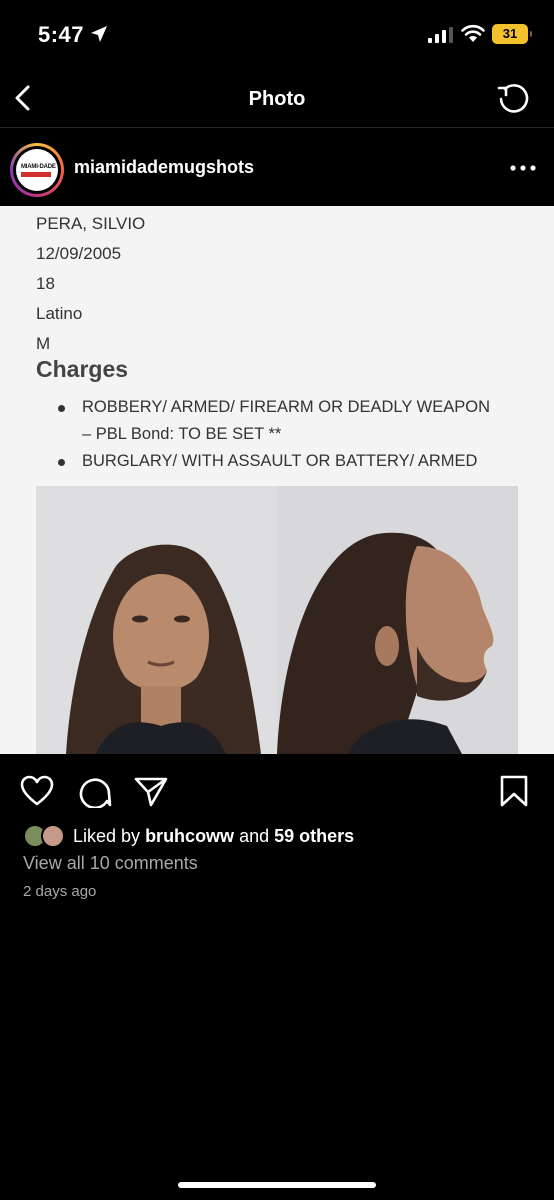  I want to click on inmate-age: 18, so click(45, 283).